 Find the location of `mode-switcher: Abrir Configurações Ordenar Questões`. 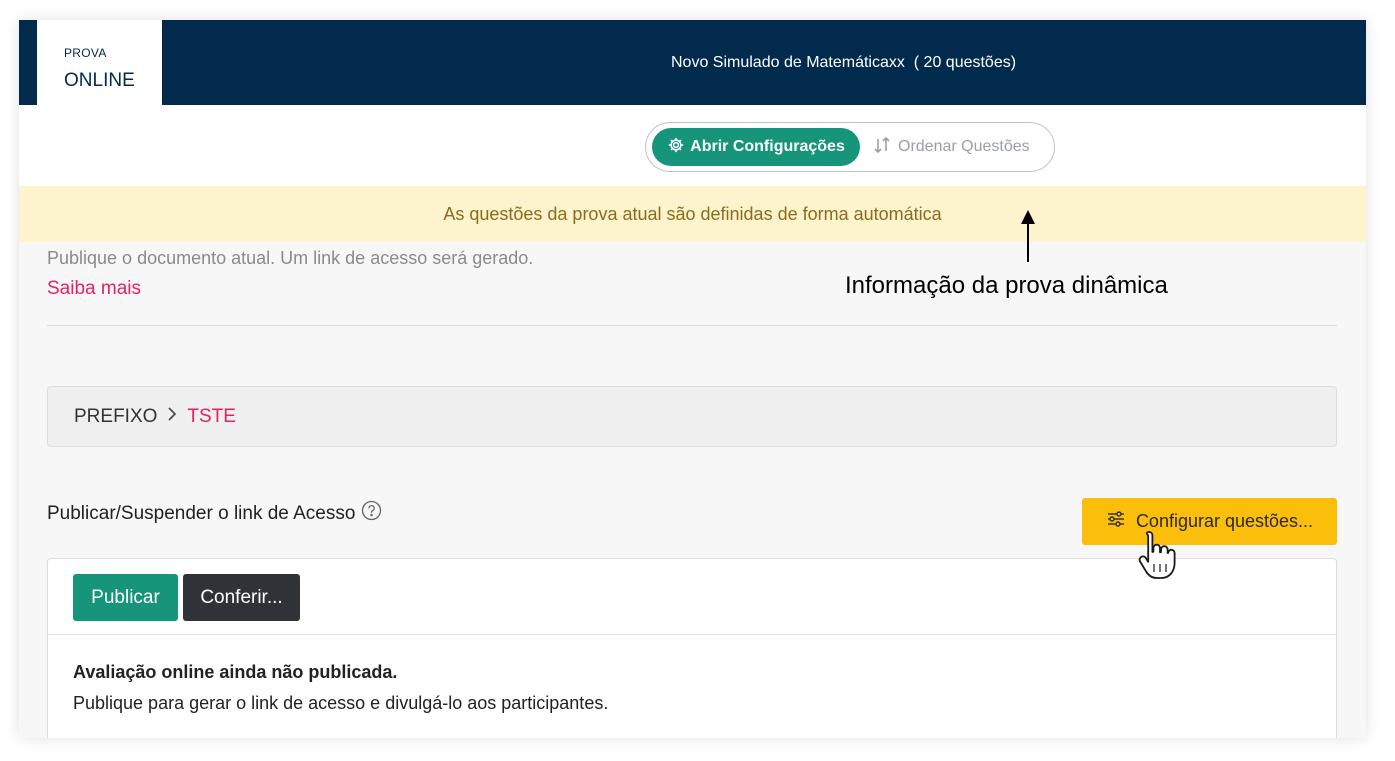

mode-switcher: Abrir Configurações Ordenar Questões is located at coordinates (850, 147).